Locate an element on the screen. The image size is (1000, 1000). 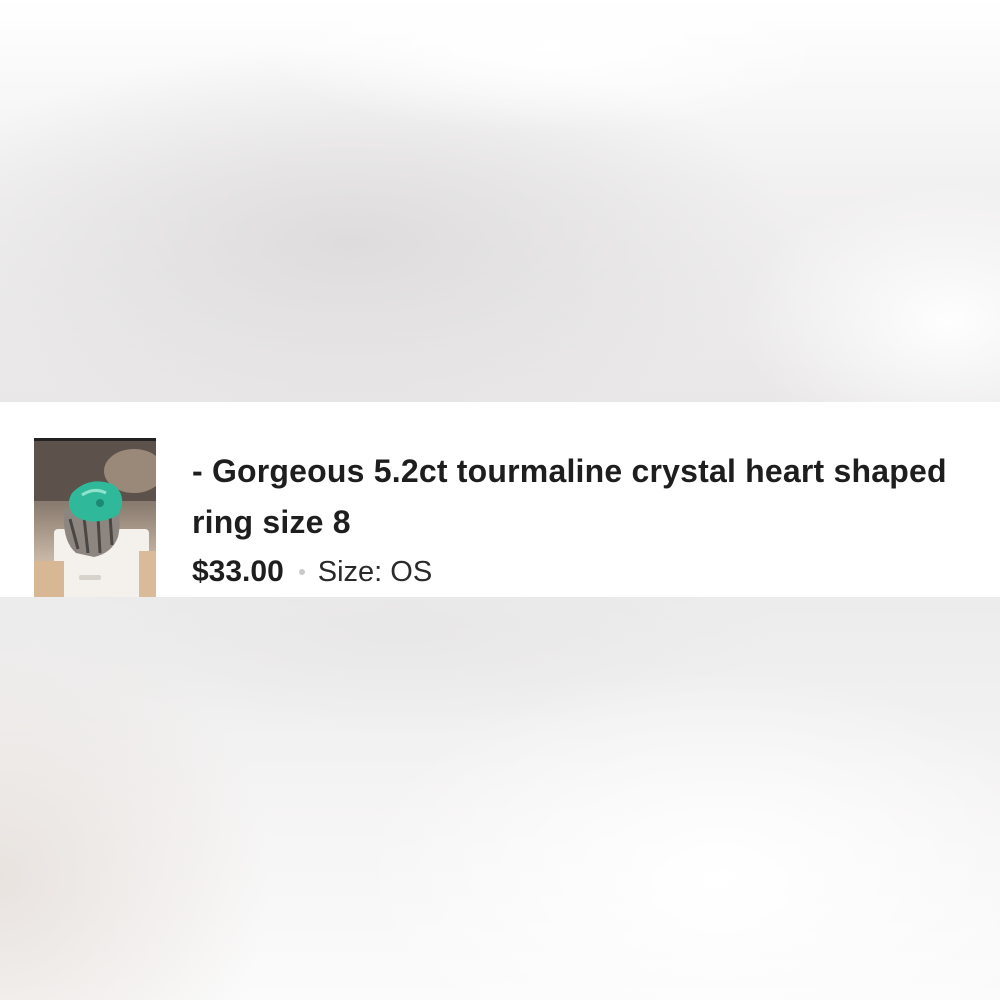
ring-photo-icon is located at coordinates (95, 520).